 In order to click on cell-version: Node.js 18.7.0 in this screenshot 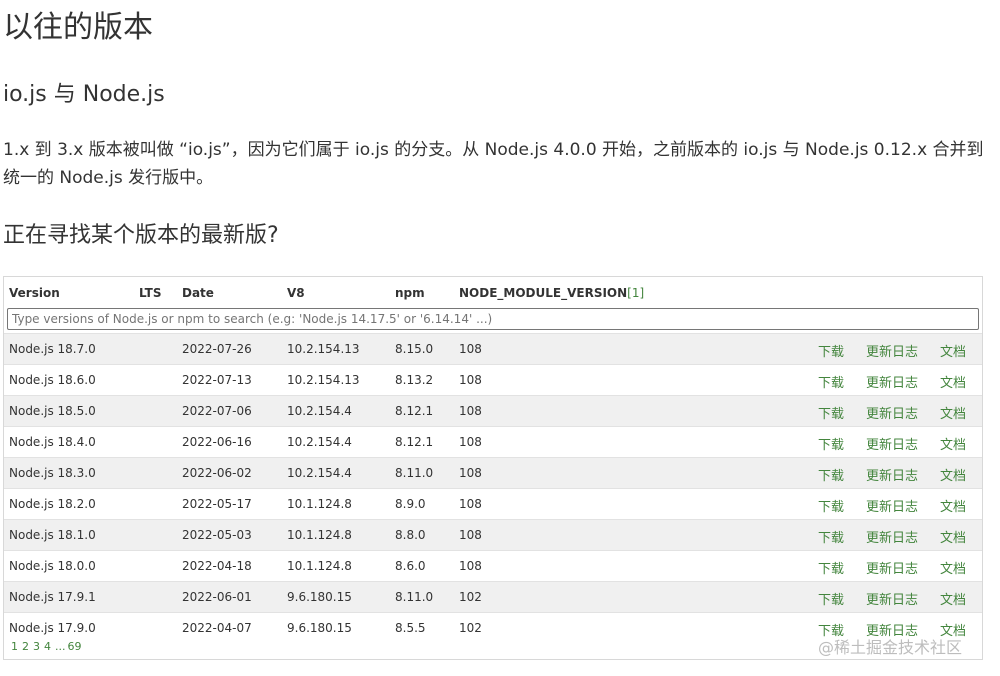, I will do `click(52, 349)`.